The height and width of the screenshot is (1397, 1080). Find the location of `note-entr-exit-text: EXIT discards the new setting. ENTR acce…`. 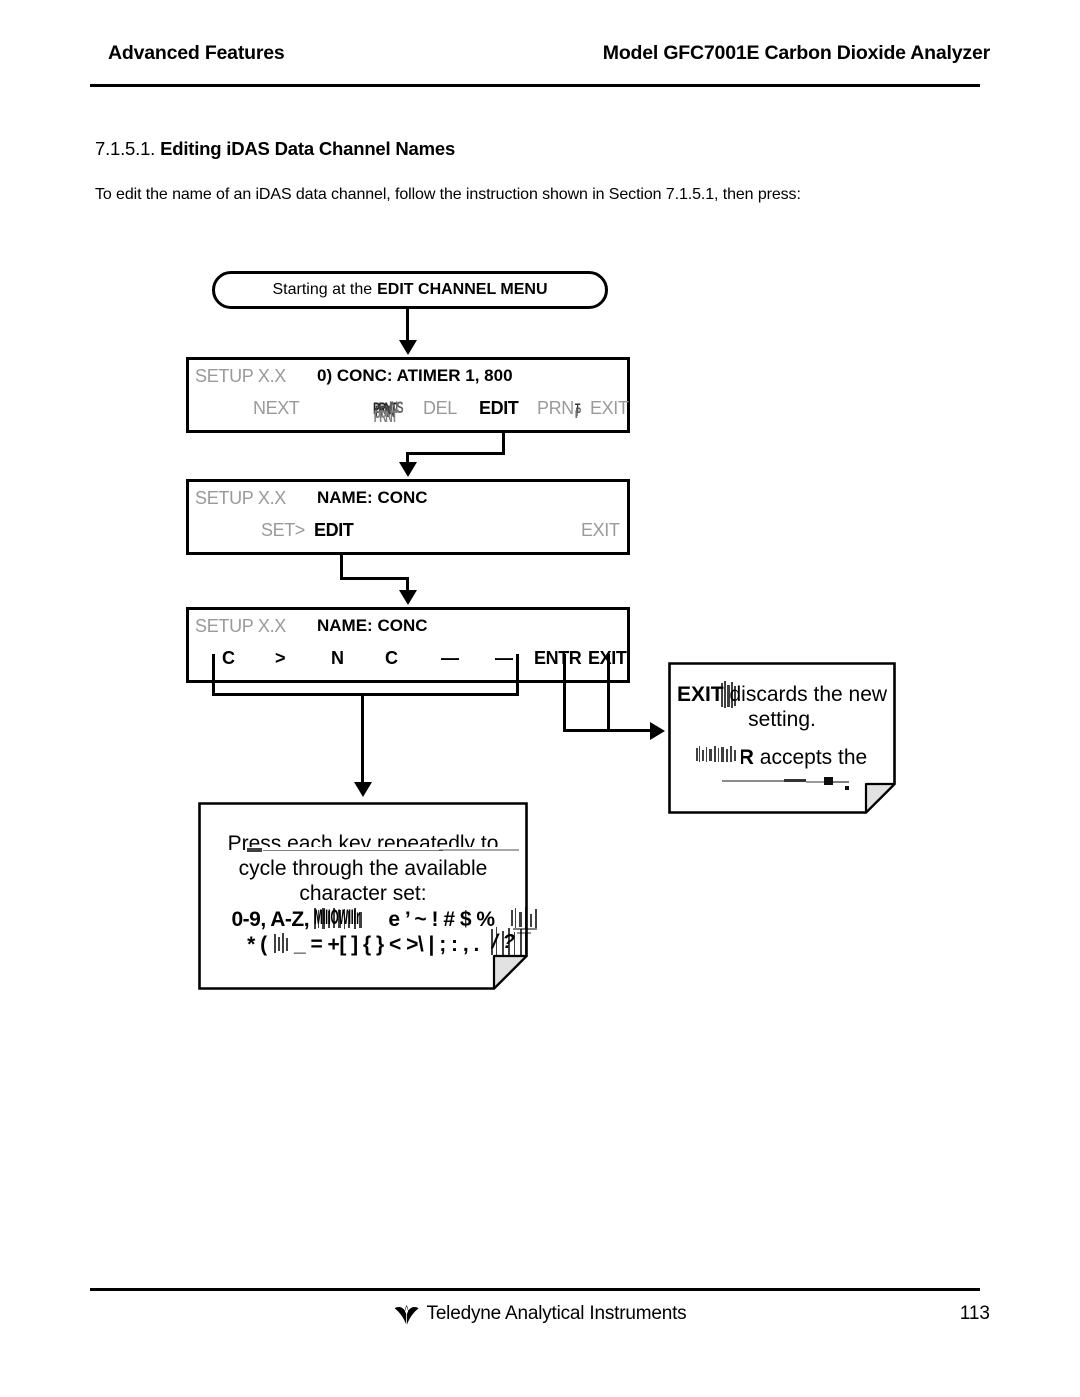

note-entr-exit-text: EXIT discards the new setting. ENTR acce… is located at coordinates (782, 738).